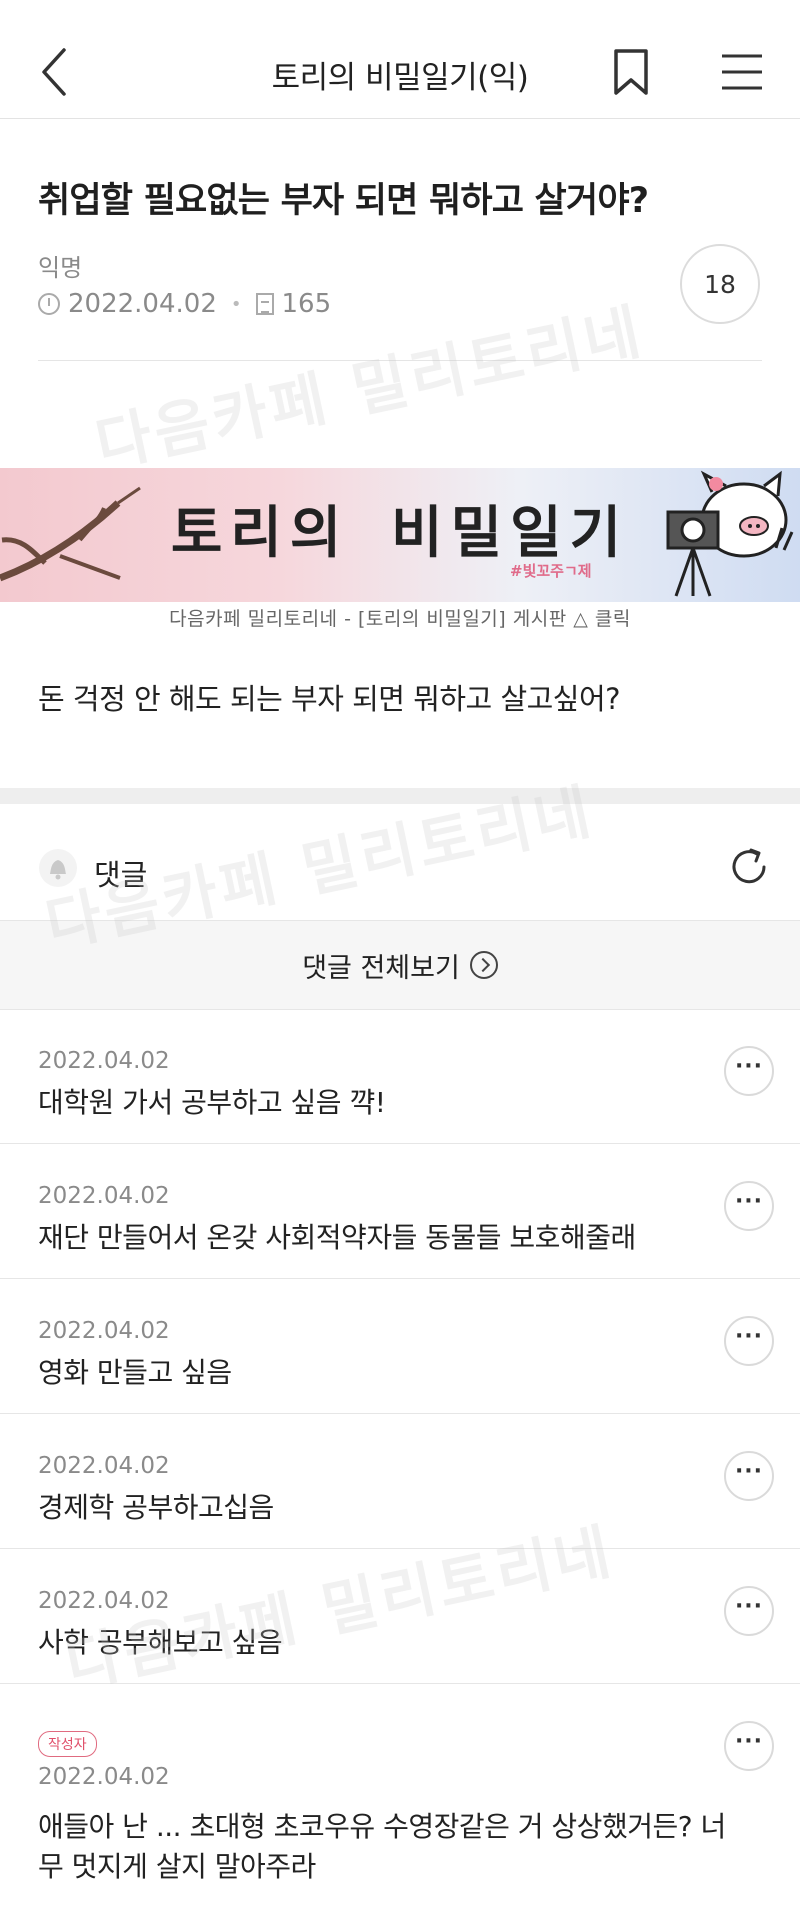 The width and height of the screenshot is (800, 1910). Describe the element at coordinates (400, 796) in the screenshot. I see `section-divider` at that location.